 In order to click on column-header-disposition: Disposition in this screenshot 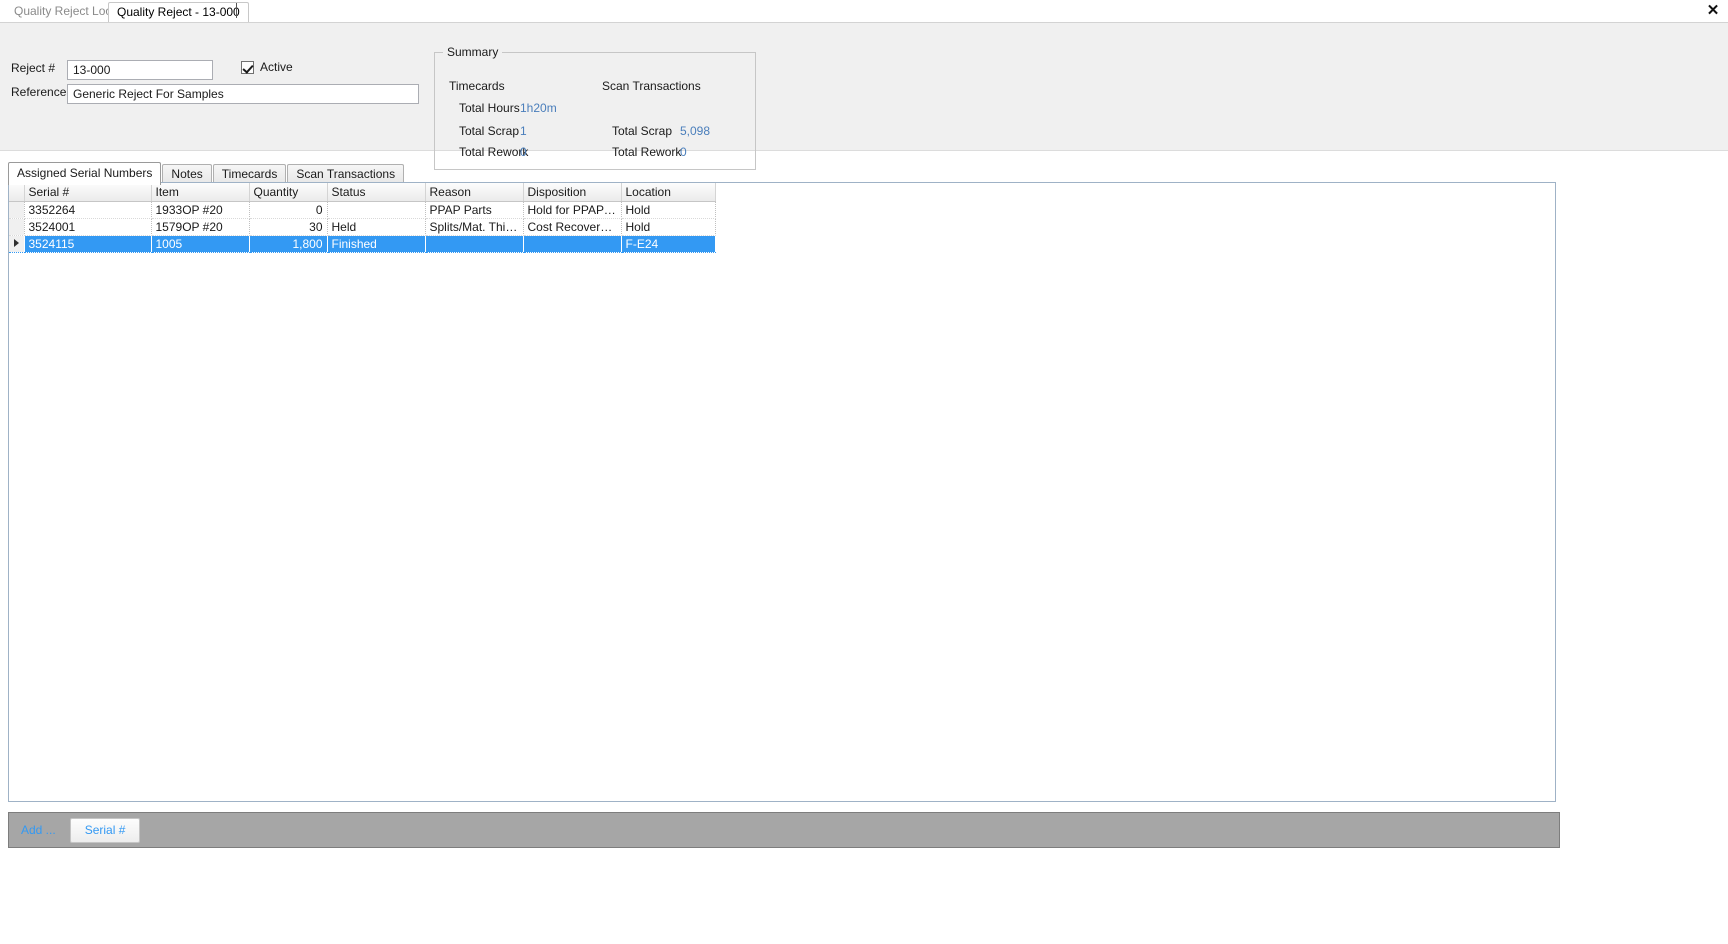, I will do `click(572, 192)`.